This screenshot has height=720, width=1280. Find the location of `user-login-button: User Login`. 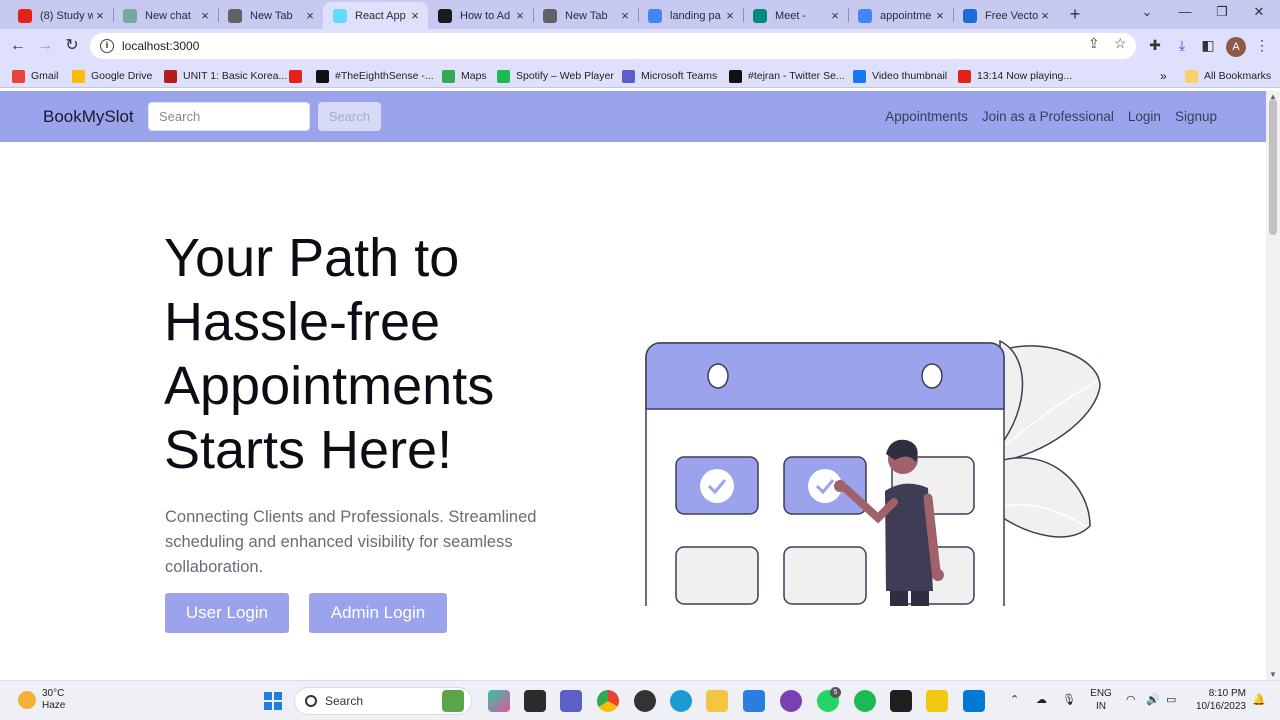

user-login-button: User Login is located at coordinates (227, 613).